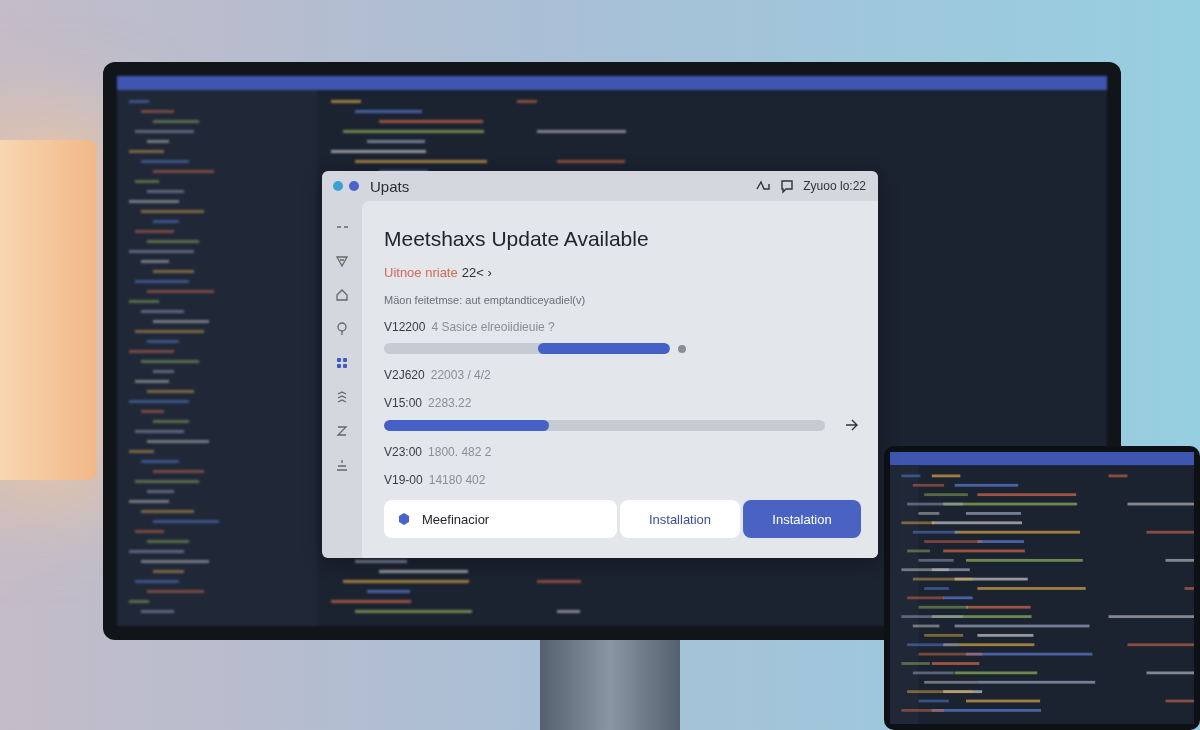 This screenshot has width=1200, height=730. What do you see at coordinates (460, 452) in the screenshot?
I see `update-detail: 1800. 482 2` at bounding box center [460, 452].